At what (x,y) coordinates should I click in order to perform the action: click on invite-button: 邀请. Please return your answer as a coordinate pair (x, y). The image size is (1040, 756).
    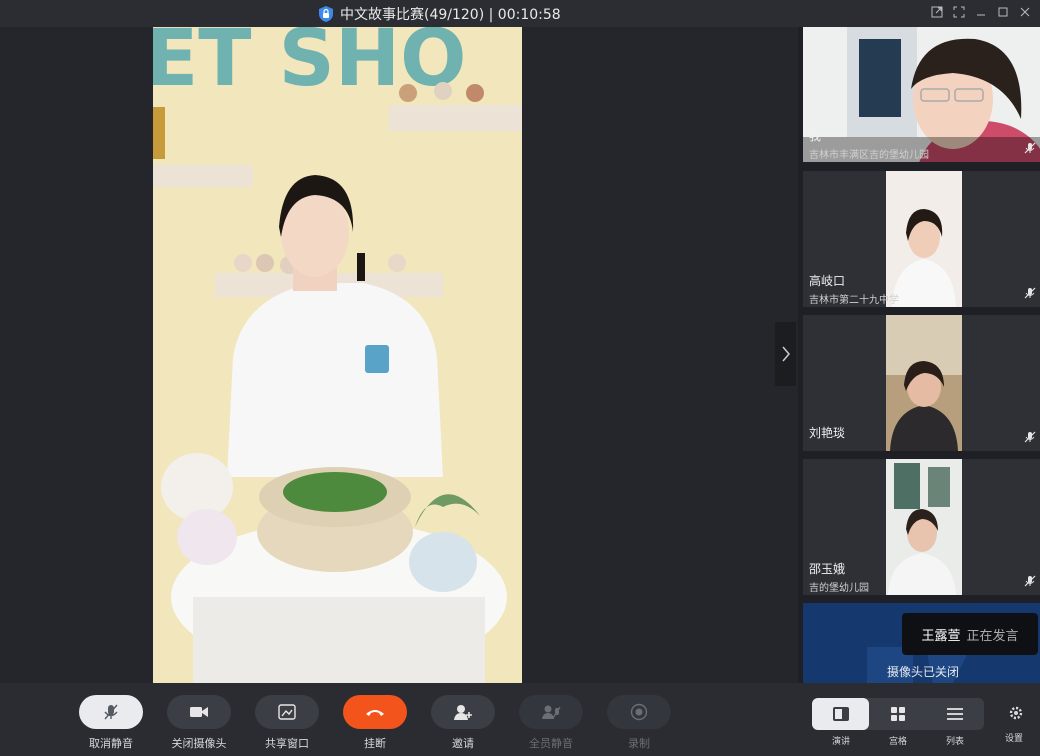
    Looking at the image, I should click on (463, 723).